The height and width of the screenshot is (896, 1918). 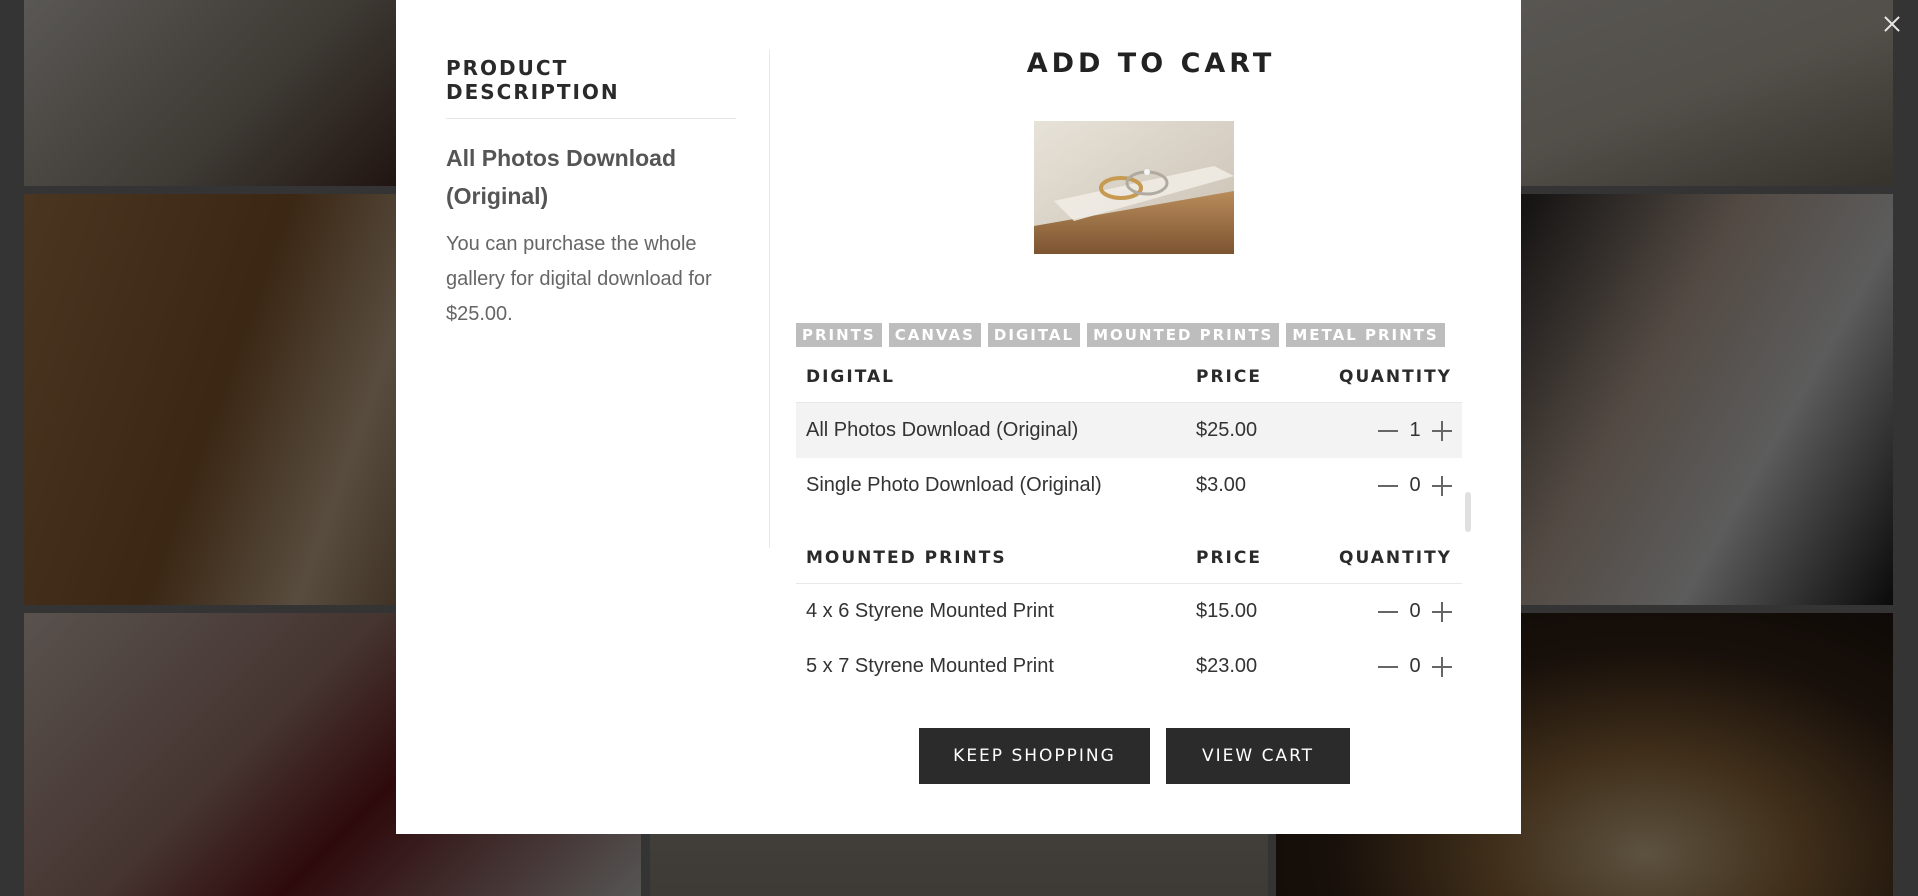 I want to click on product-row-price: $25.00, so click(x=1227, y=430).